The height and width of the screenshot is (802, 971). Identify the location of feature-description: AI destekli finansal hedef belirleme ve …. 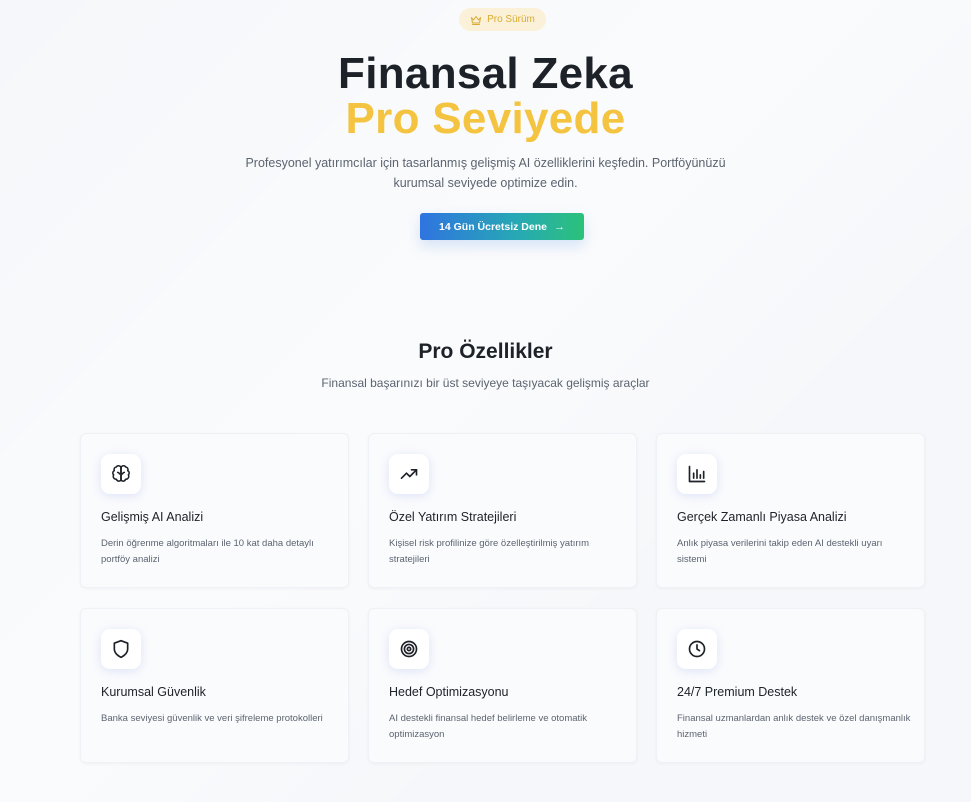
(488, 726).